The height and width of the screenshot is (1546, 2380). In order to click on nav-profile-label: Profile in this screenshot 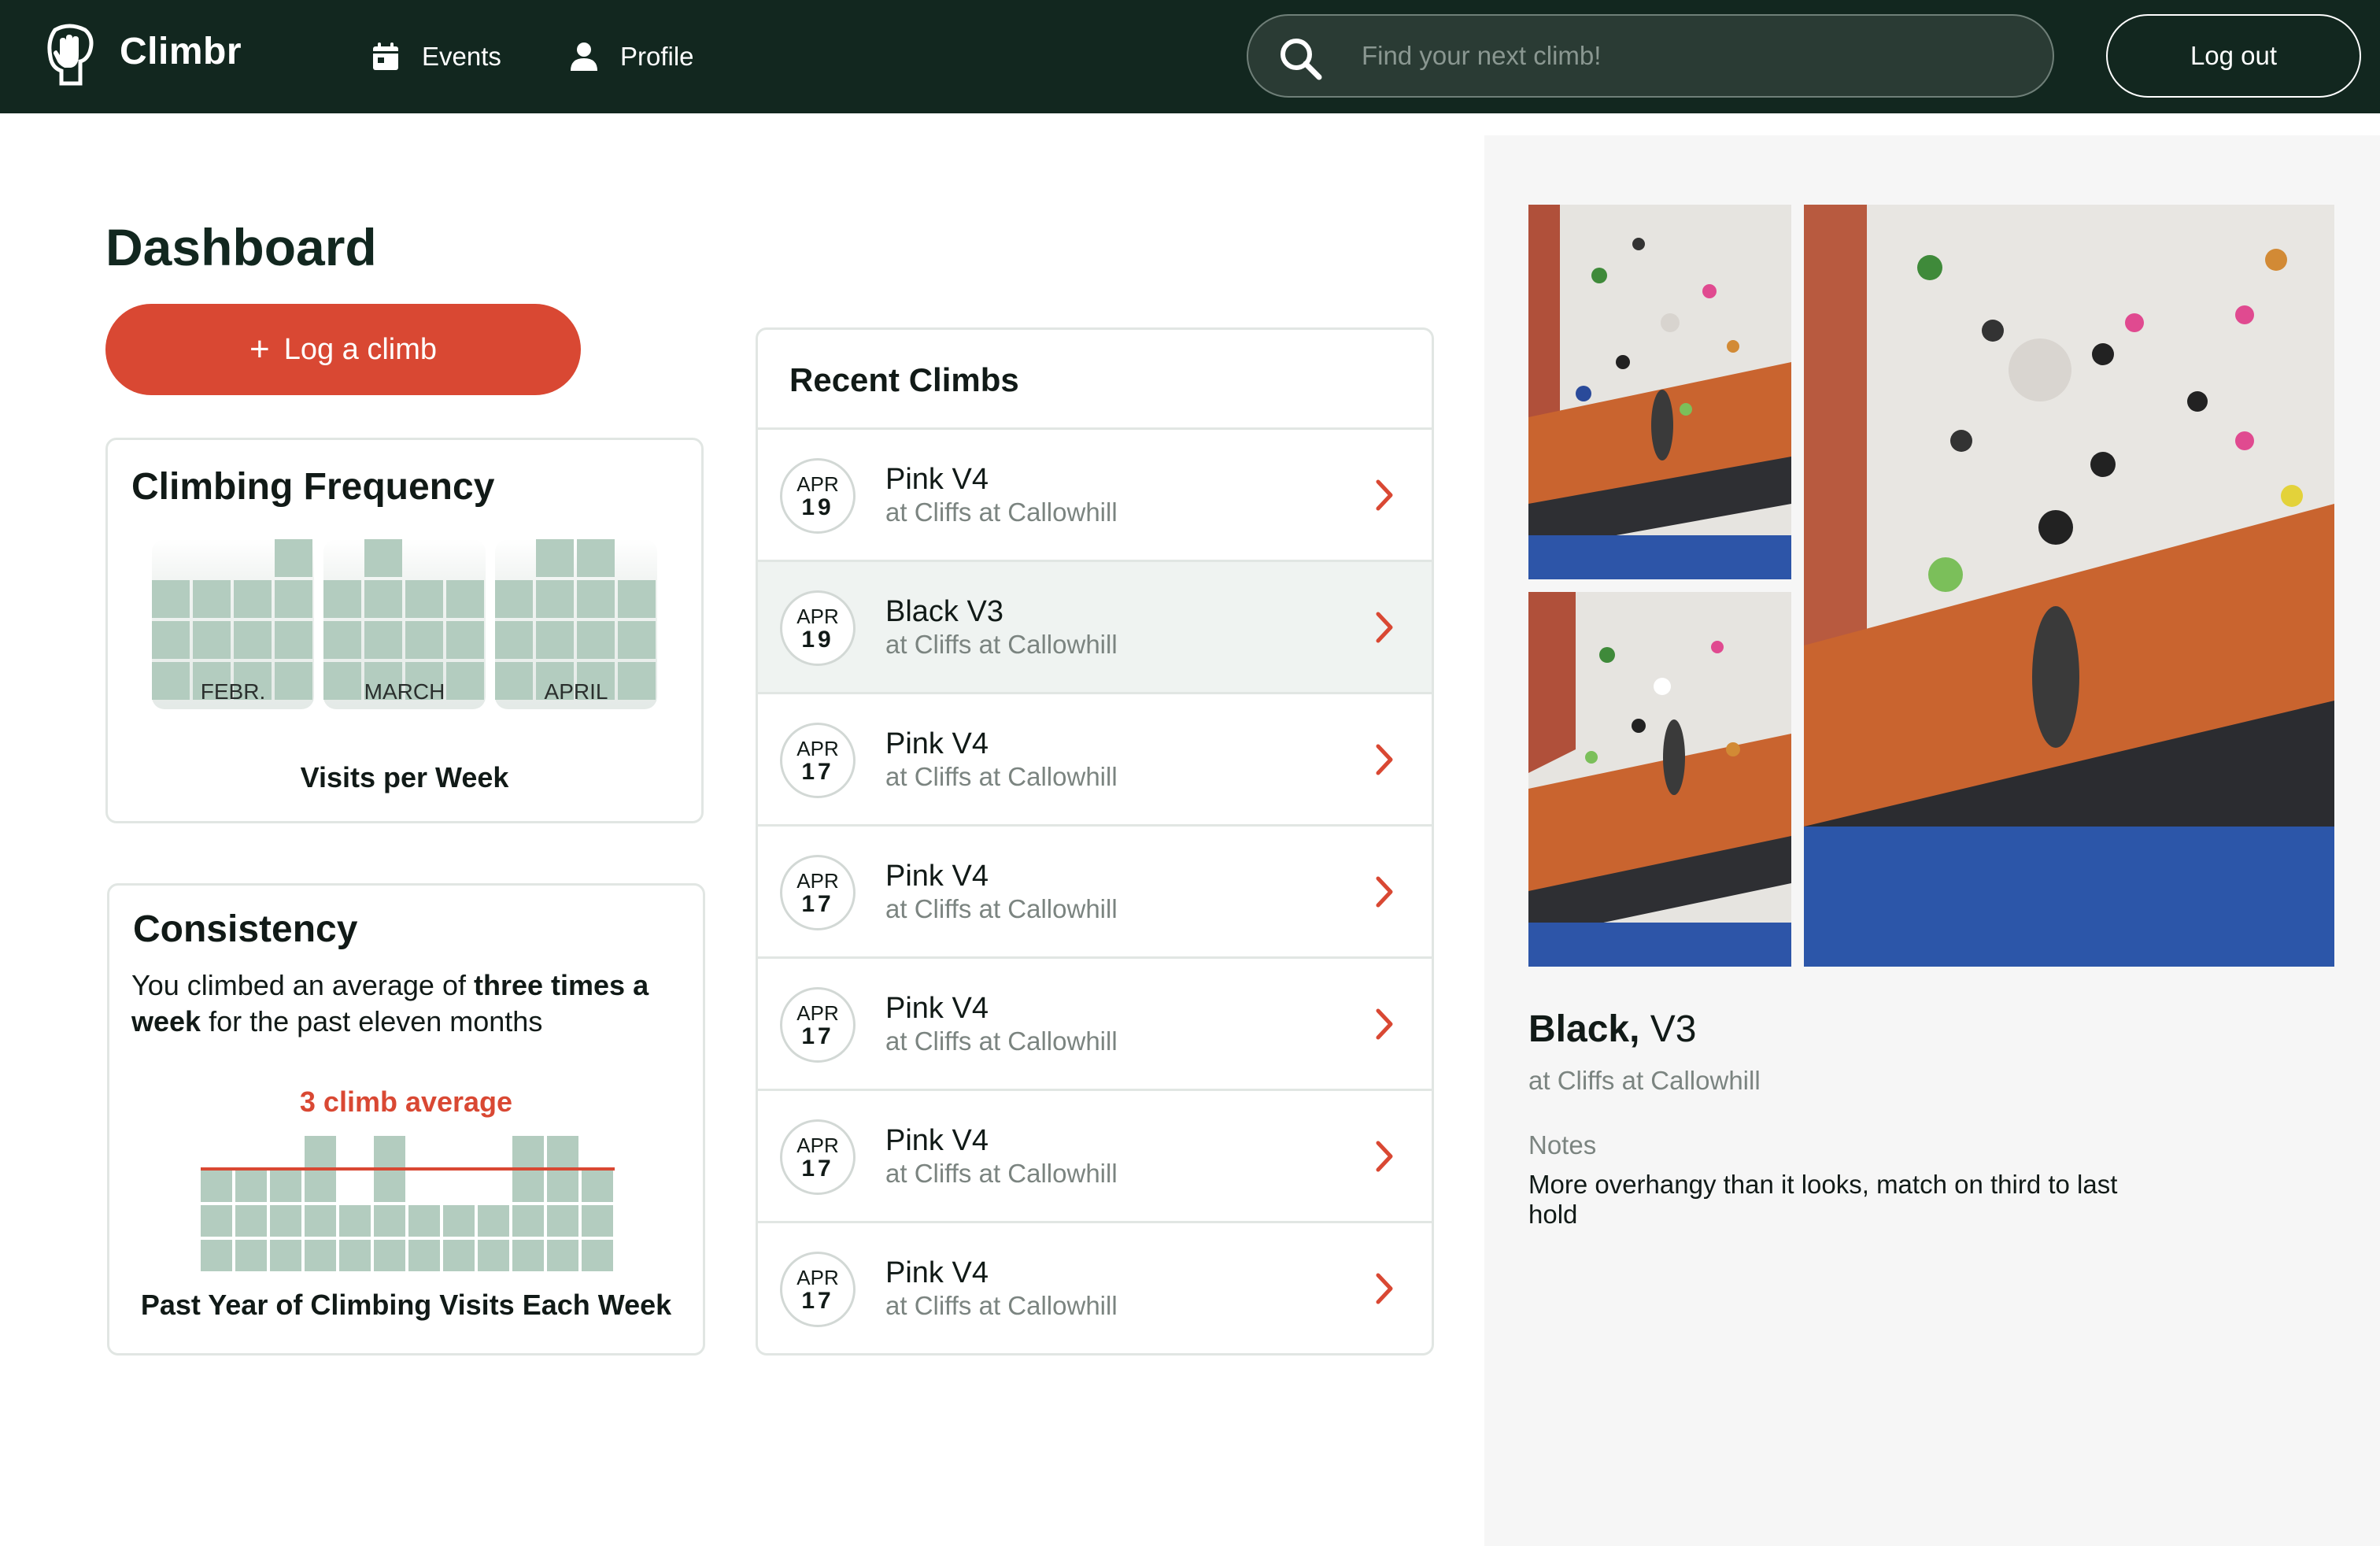, I will do `click(657, 56)`.